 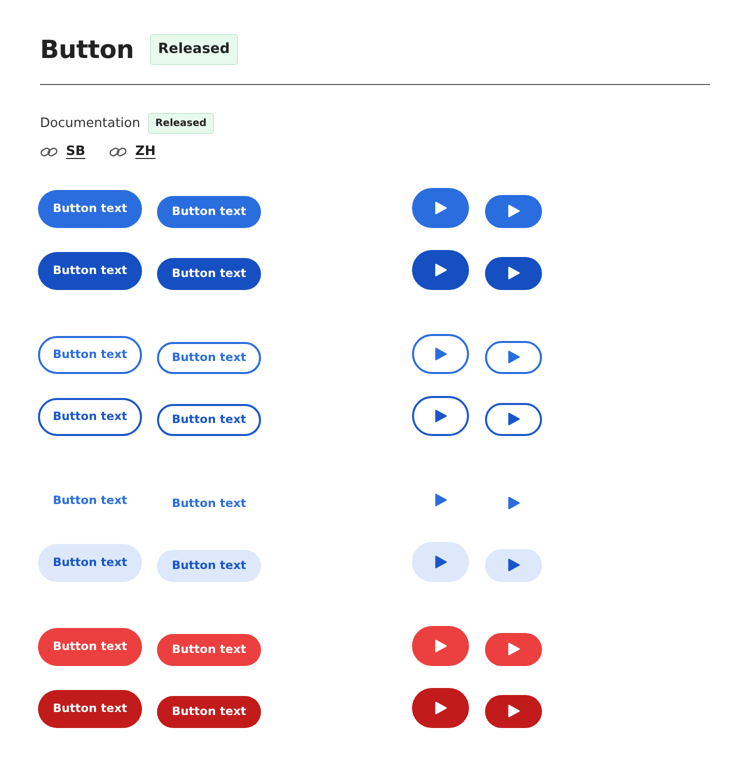 I want to click on doc-link: ZH, so click(x=145, y=152).